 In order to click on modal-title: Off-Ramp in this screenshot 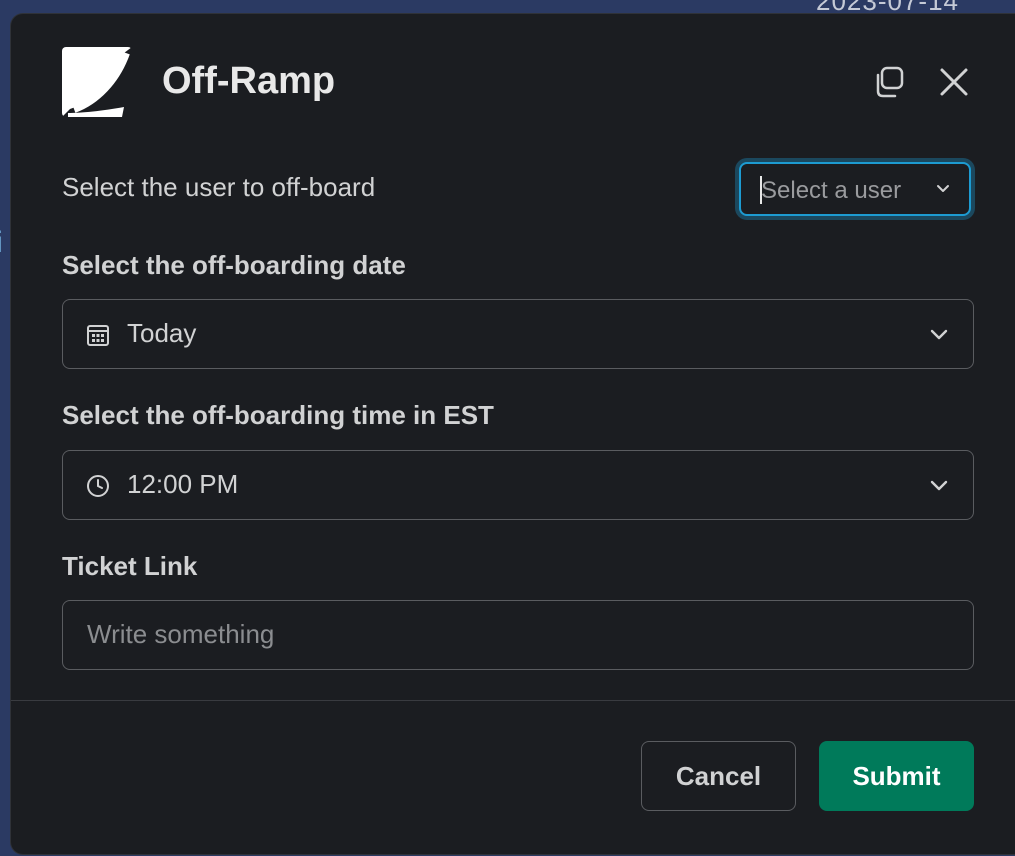, I will do `click(249, 81)`.